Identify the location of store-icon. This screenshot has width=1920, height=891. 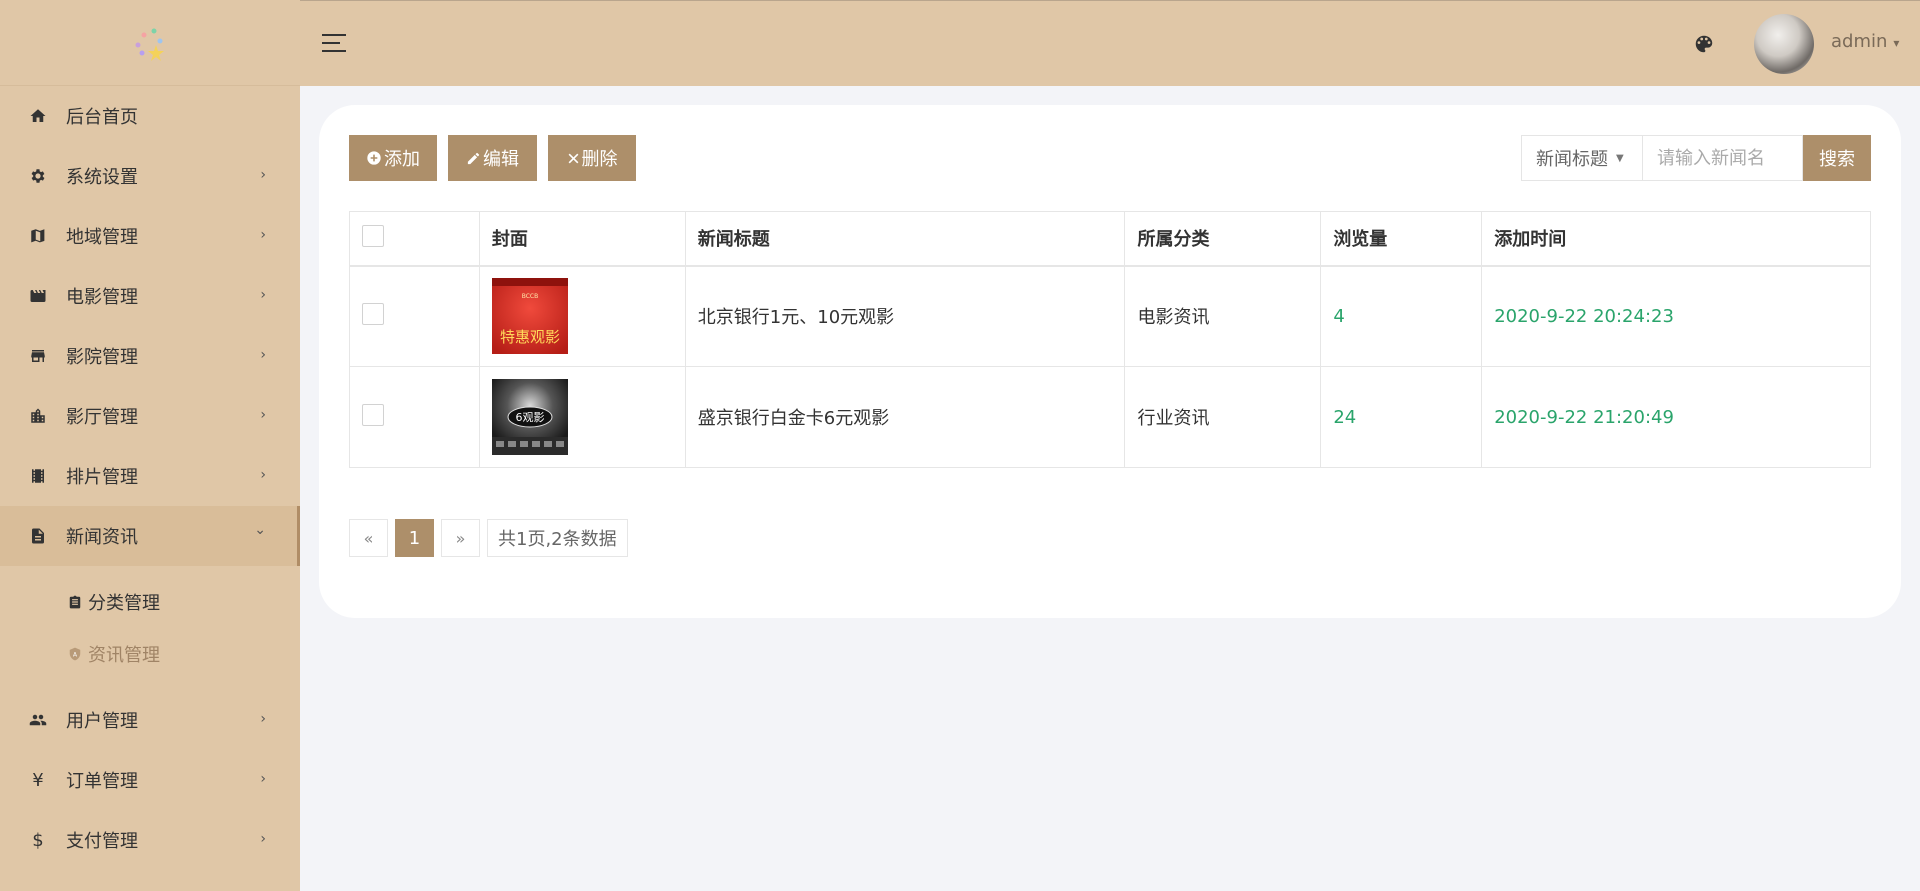
(38, 356).